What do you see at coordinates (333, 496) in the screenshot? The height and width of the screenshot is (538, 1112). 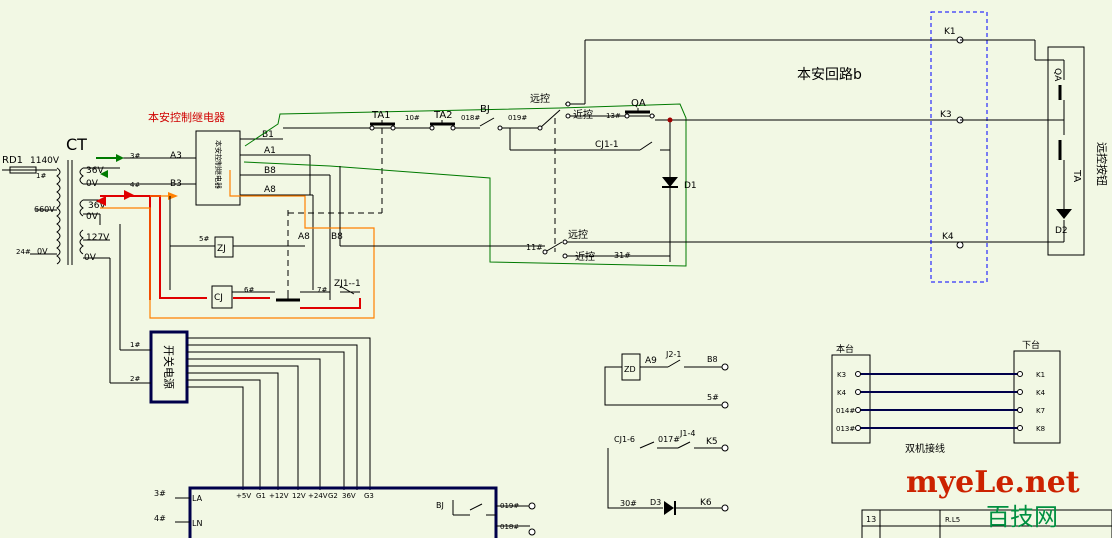 I see `rail-label: G2` at bounding box center [333, 496].